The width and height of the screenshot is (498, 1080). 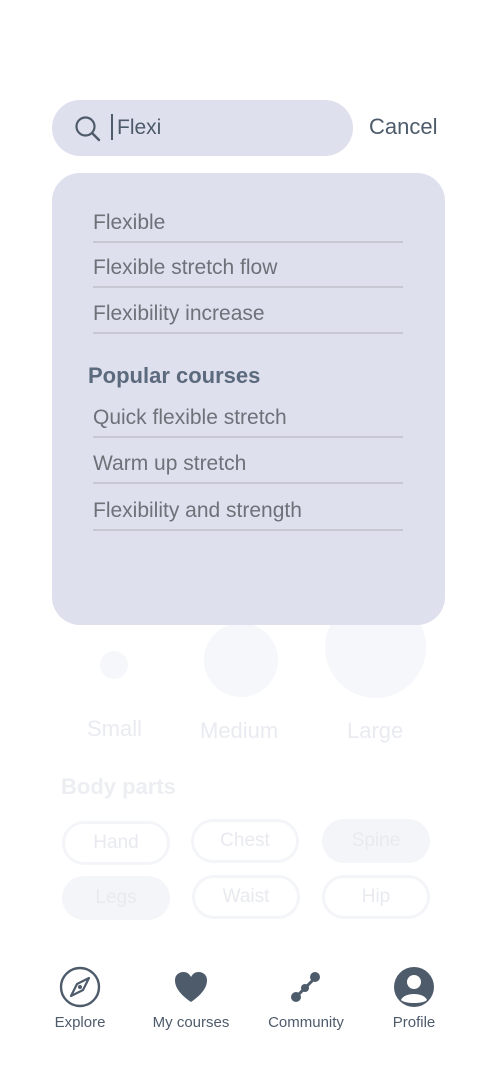 I want to click on search-input, so click(x=217, y=128).